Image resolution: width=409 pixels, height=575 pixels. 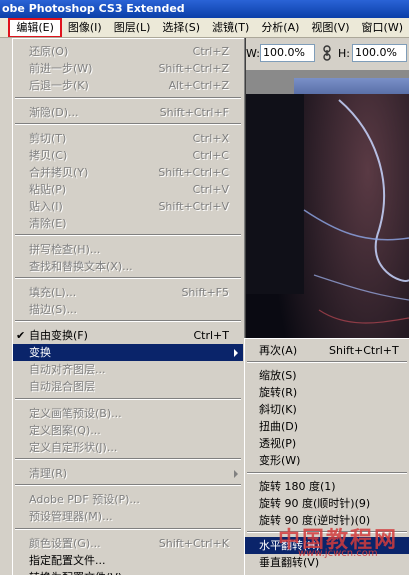 I want to click on edit-menu-item-shortcut: Ctrl+Z, so click(x=210, y=51).